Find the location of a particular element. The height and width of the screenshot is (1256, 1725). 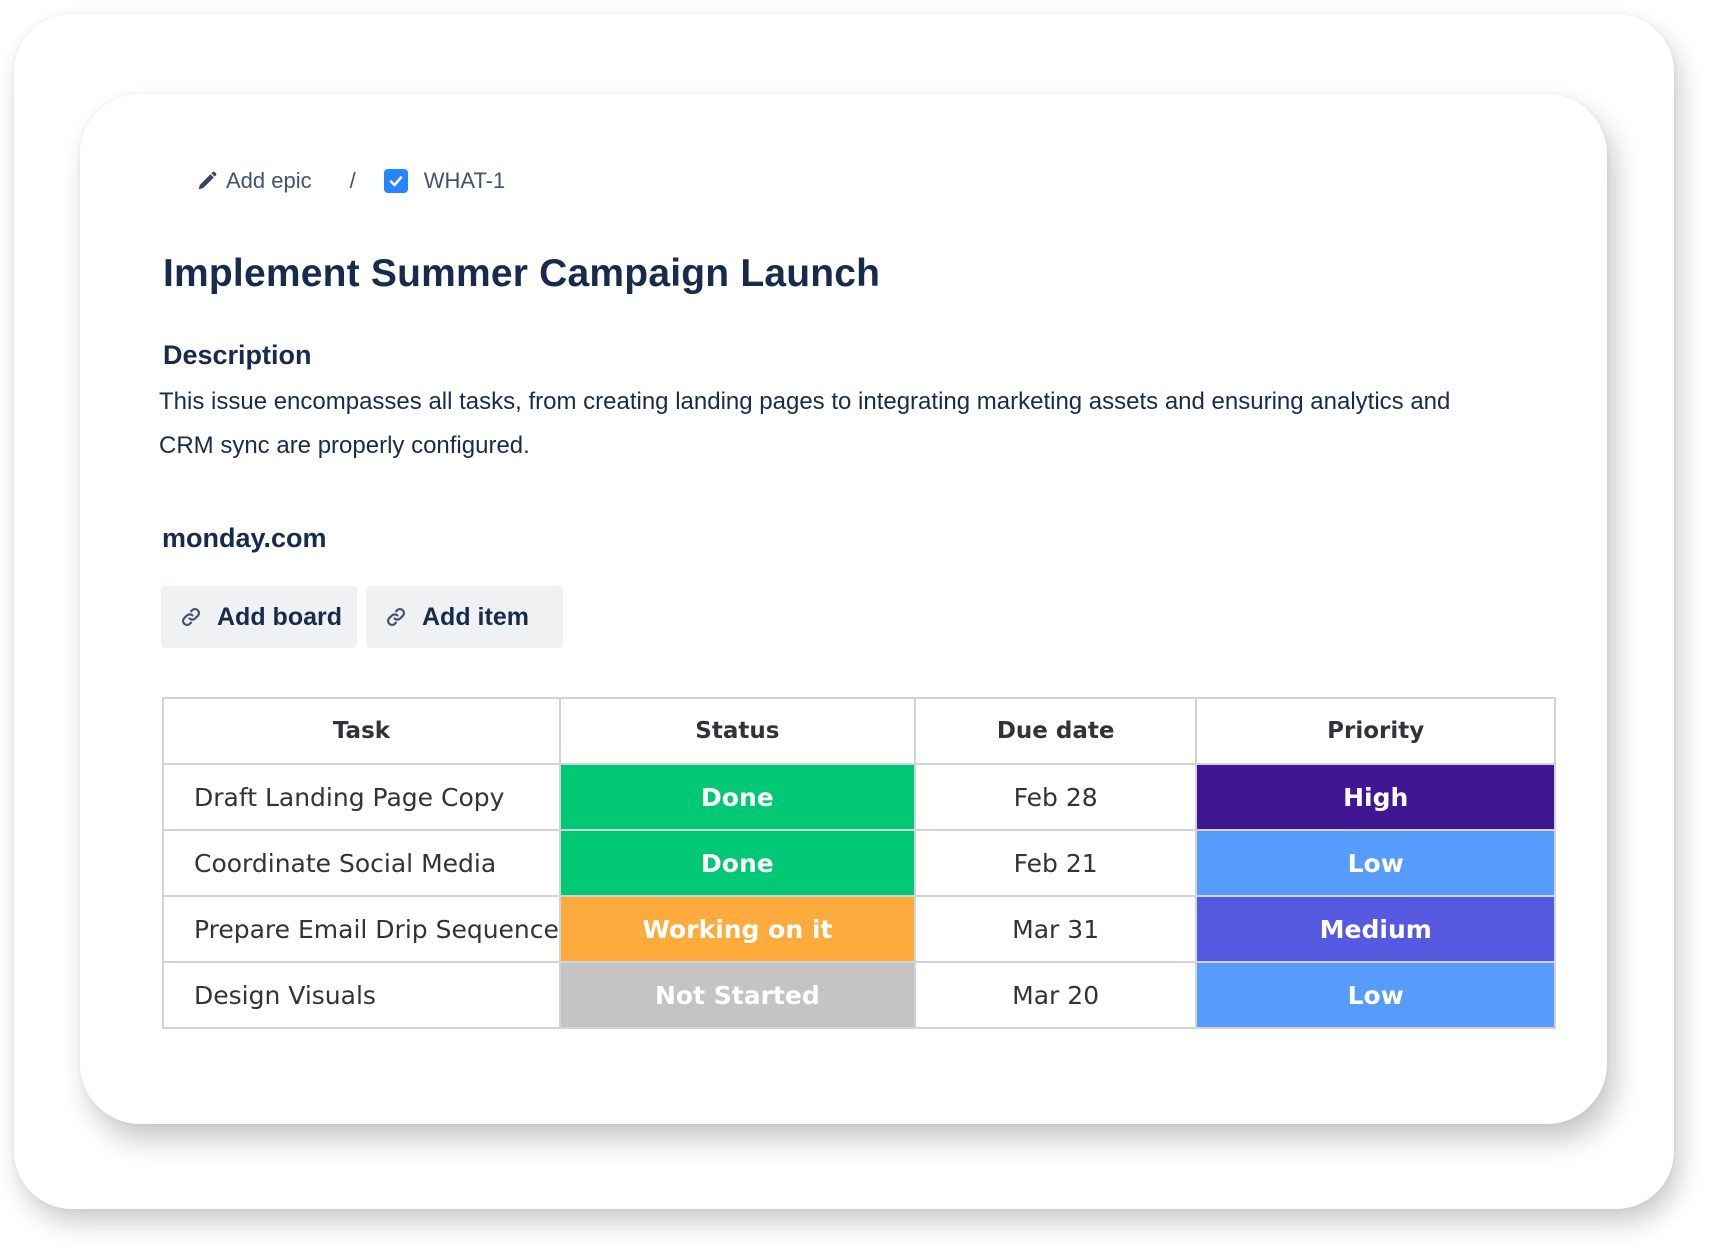

add-board-label: Add board is located at coordinates (279, 616).